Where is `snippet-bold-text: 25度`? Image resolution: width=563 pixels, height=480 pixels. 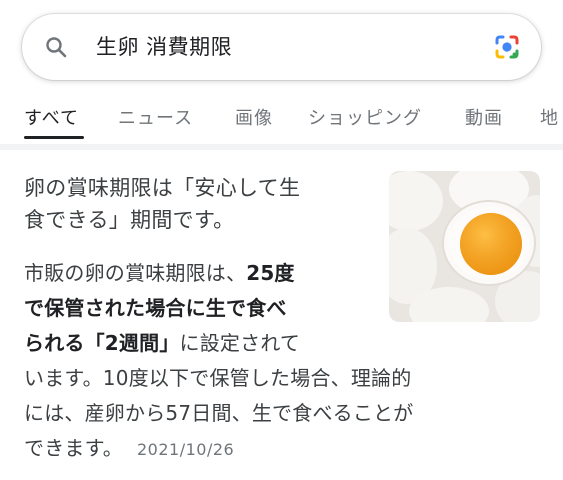
snippet-bold-text: 25度 is located at coordinates (270, 273).